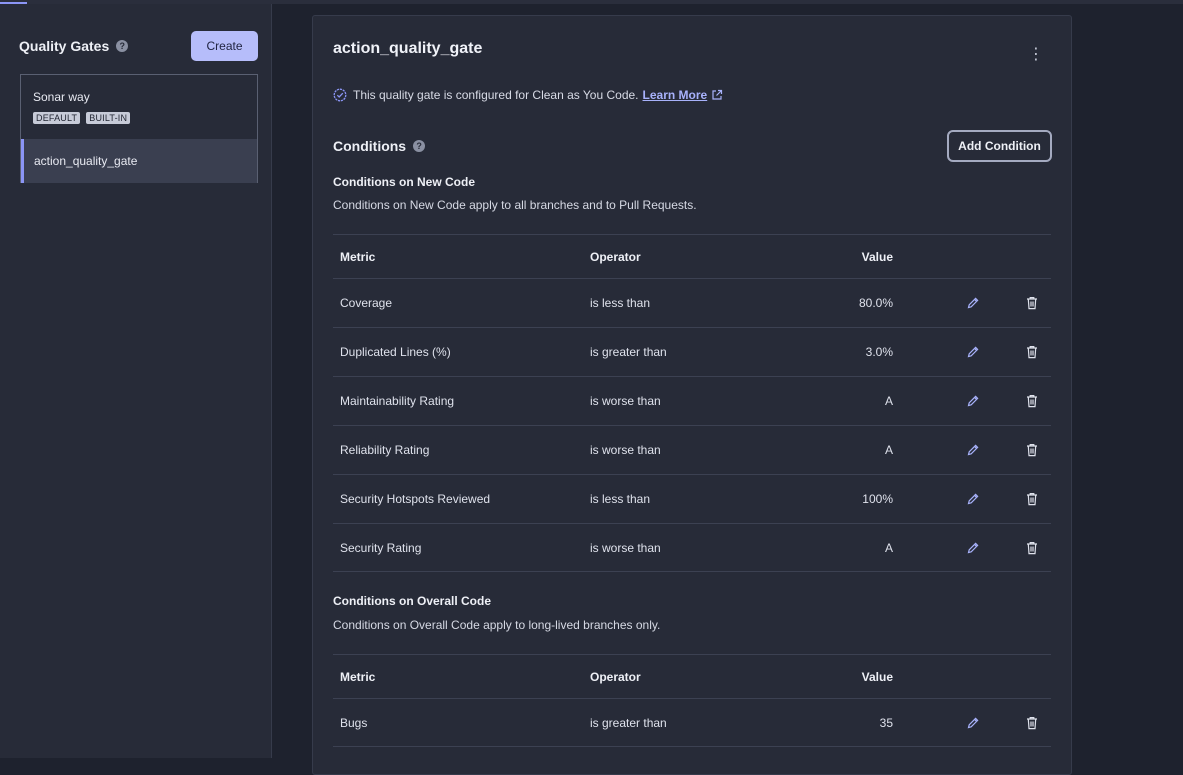 This screenshot has width=1183, height=775. What do you see at coordinates (999, 146) in the screenshot?
I see `add-condition-button: Add Condition` at bounding box center [999, 146].